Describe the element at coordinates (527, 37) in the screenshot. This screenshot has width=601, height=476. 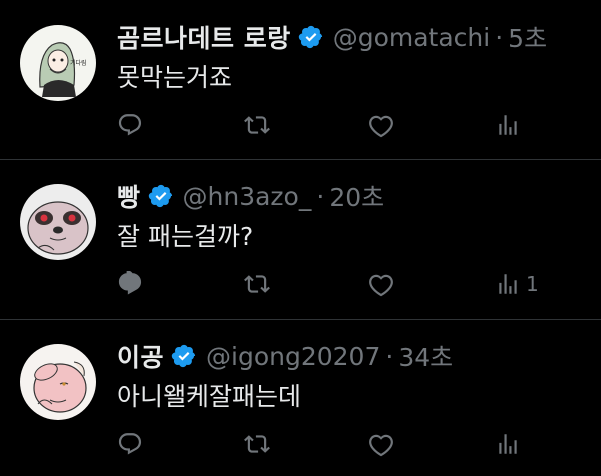
I see `timestamp: 5초` at that location.